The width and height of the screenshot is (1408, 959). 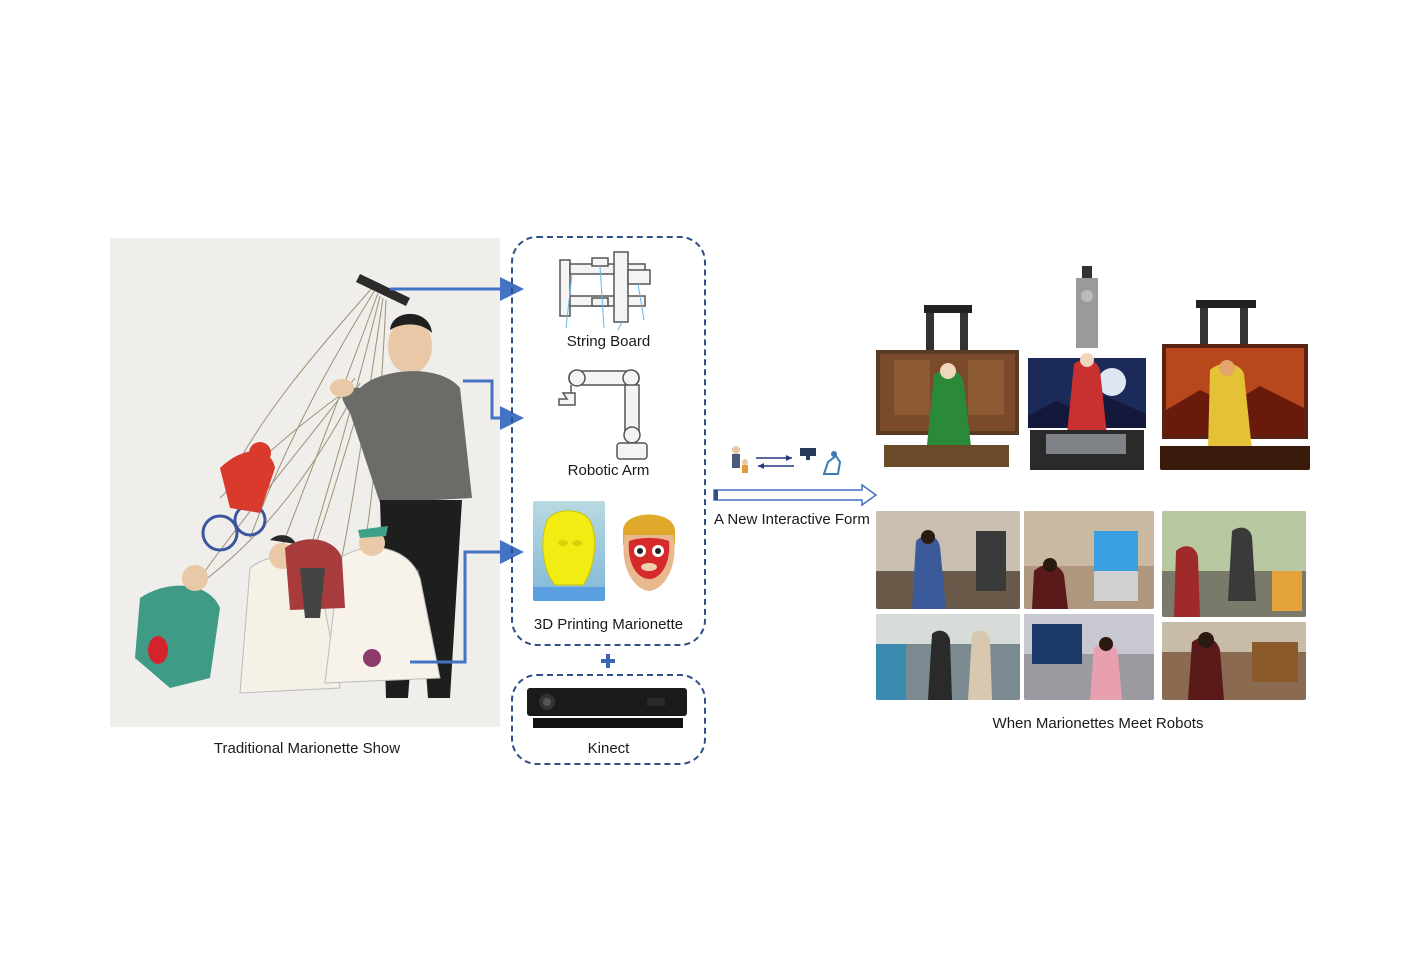 What do you see at coordinates (946, 387) in the screenshot?
I see `stage-photo-green-puppet` at bounding box center [946, 387].